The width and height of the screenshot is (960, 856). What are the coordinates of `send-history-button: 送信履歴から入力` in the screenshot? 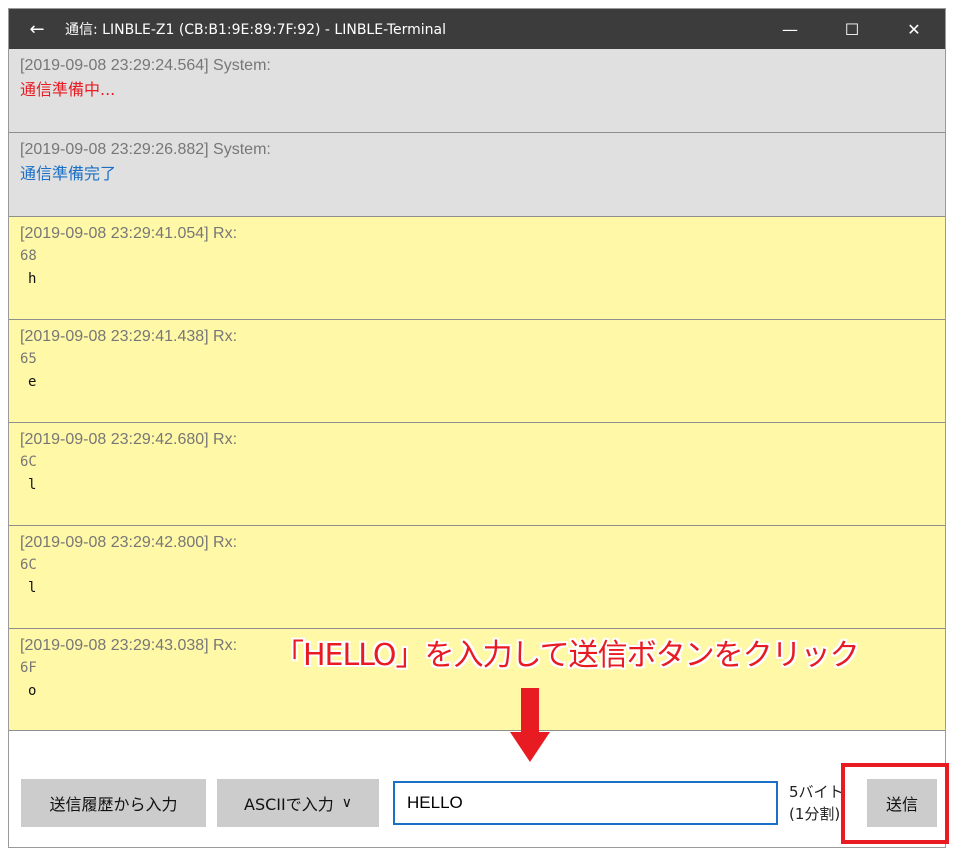 It's located at (113, 803).